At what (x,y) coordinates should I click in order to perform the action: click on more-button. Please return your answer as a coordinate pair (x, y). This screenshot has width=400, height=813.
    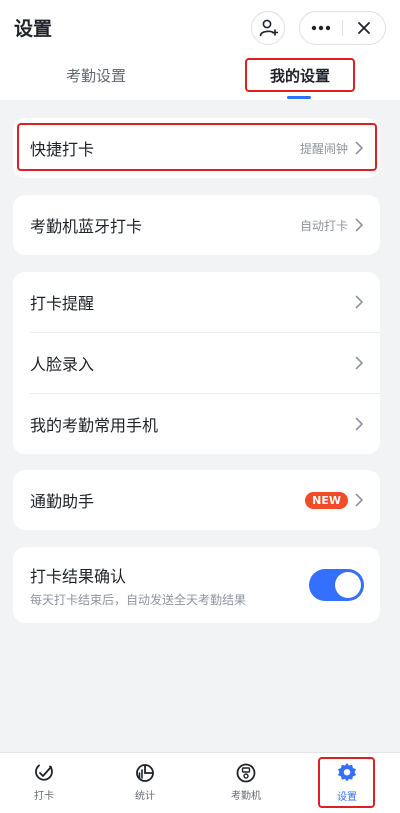
    Looking at the image, I should click on (321, 28).